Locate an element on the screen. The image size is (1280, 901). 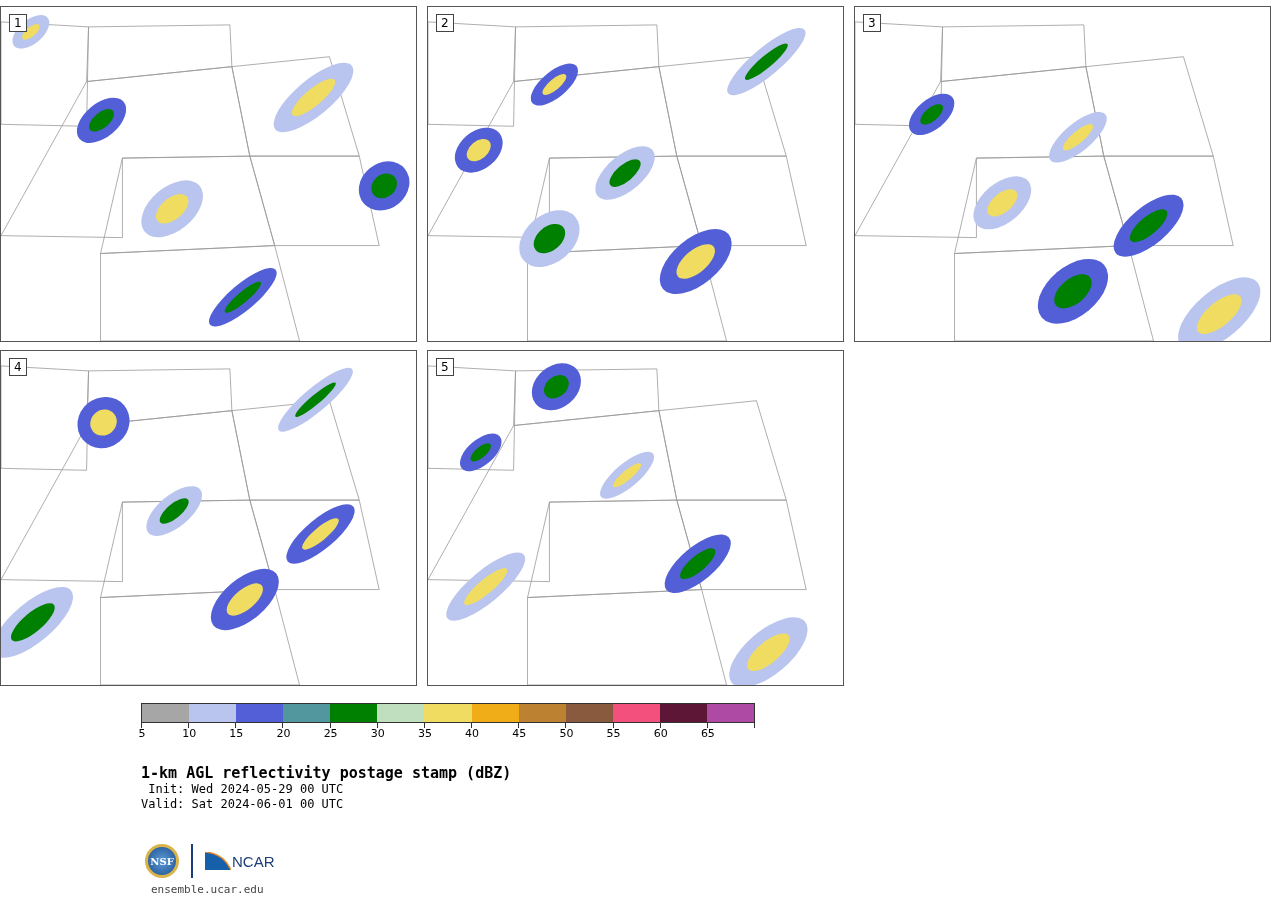
tick-label: 15 is located at coordinates (236, 734).